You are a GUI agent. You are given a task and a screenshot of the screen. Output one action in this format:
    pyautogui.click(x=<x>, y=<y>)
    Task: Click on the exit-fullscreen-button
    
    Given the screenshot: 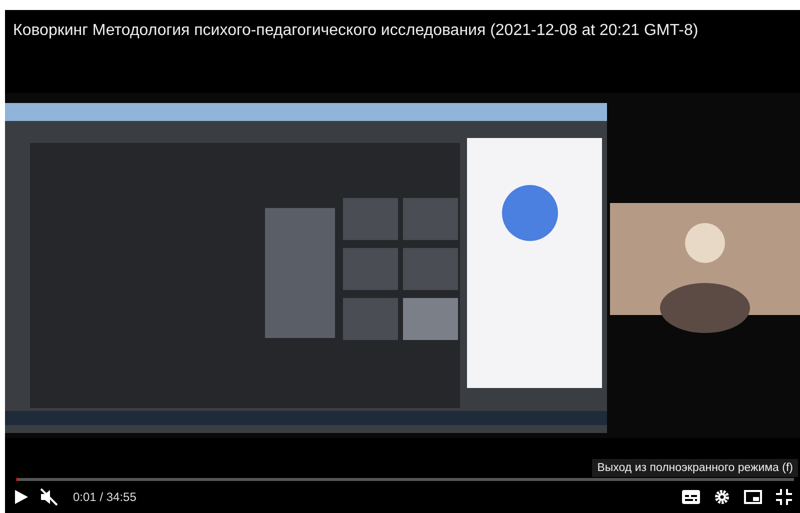 What is the action you would take?
    pyautogui.click(x=784, y=497)
    